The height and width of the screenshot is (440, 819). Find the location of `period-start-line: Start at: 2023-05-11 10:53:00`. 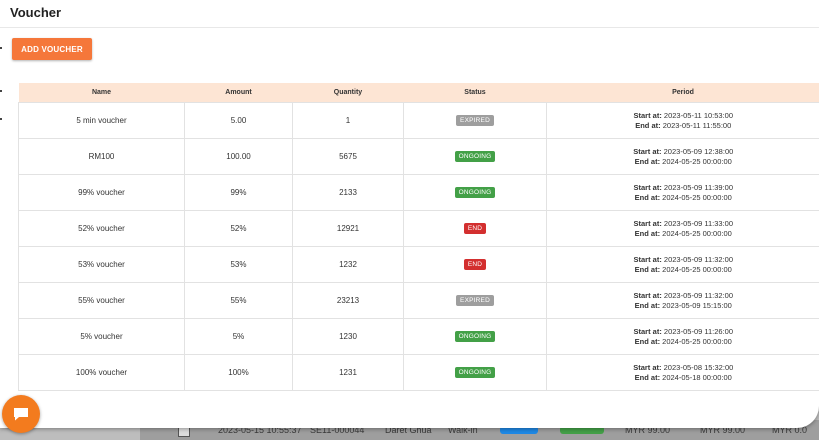

period-start-line: Start at: 2023-05-11 10:53:00 is located at coordinates (683, 116).